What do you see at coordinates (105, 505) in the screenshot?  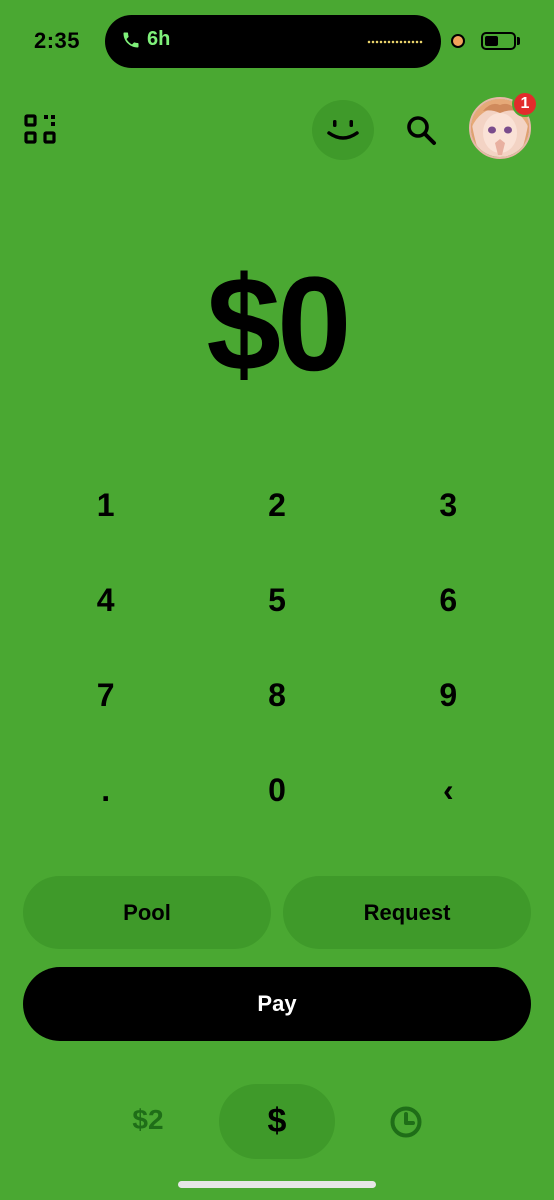 I see `key-1: 1` at bounding box center [105, 505].